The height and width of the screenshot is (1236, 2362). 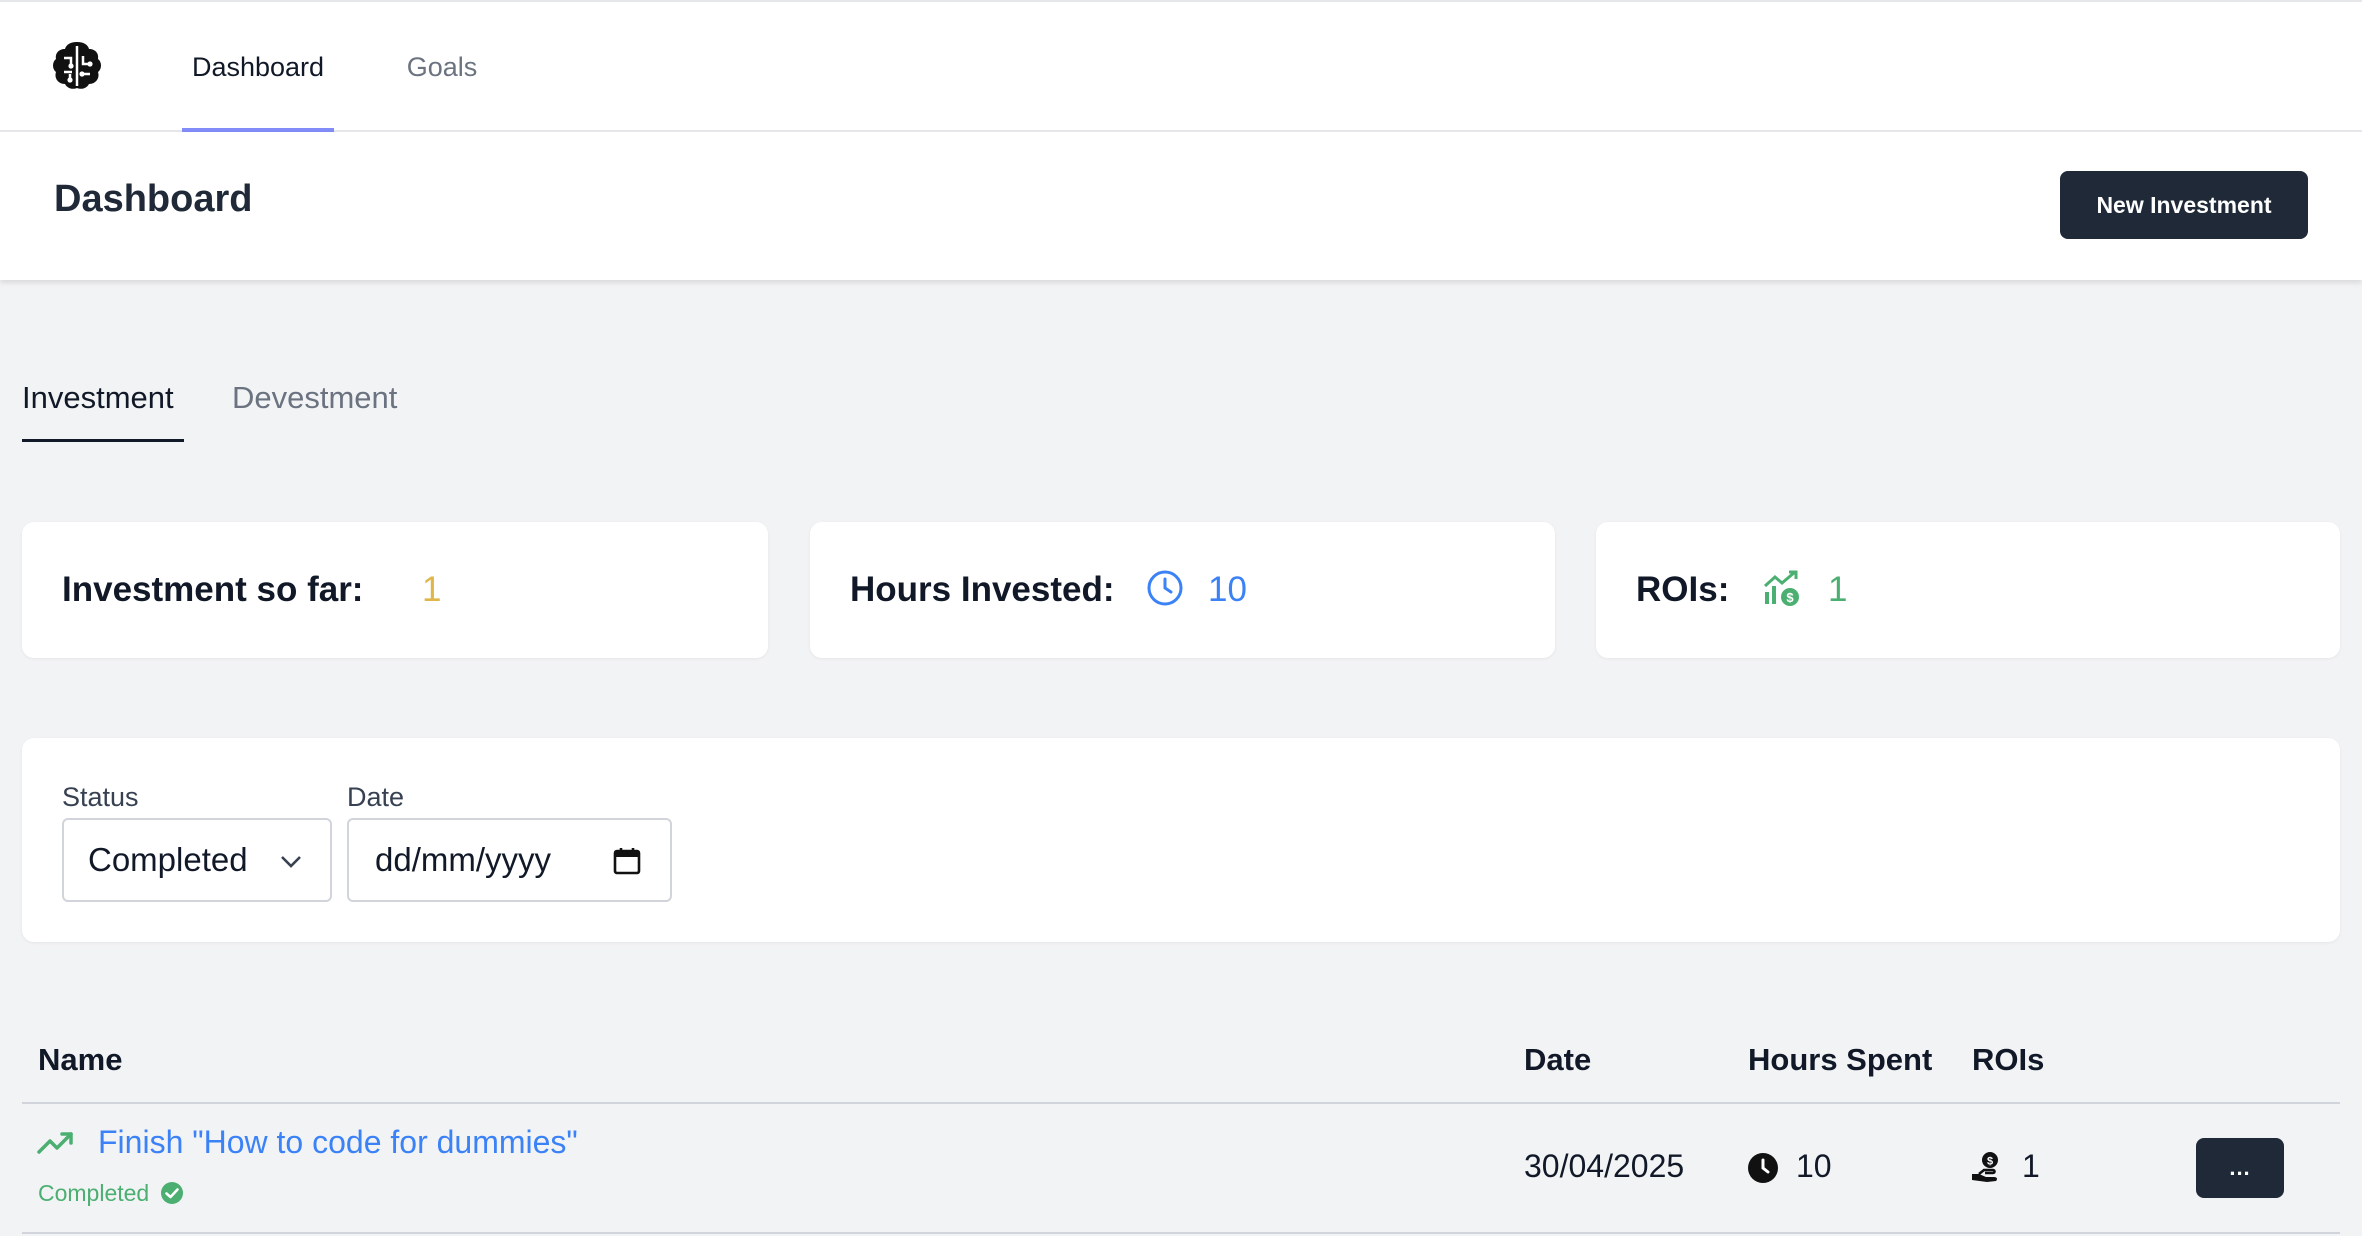 I want to click on date-input: dd/mm/yyyy, so click(x=509, y=860).